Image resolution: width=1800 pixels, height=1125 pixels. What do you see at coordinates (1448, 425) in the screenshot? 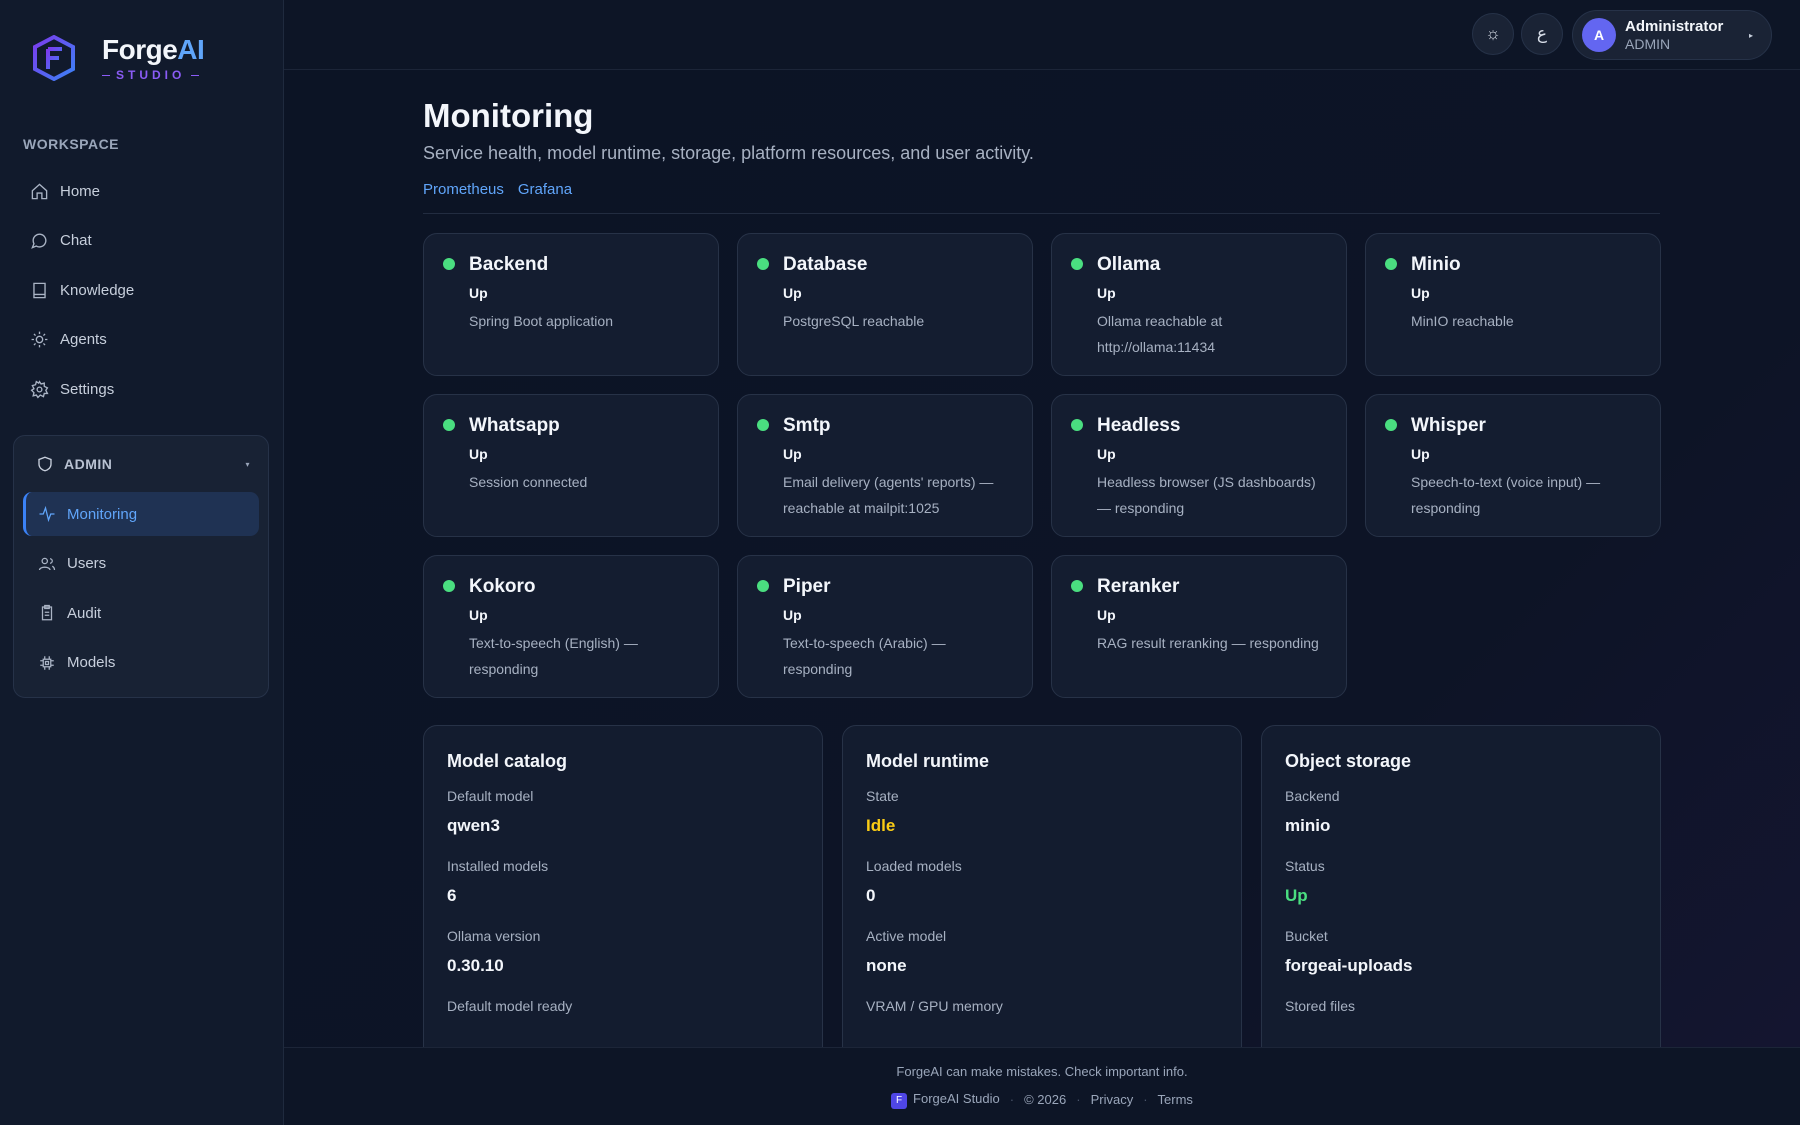
I see `service-name: Whisper` at bounding box center [1448, 425].